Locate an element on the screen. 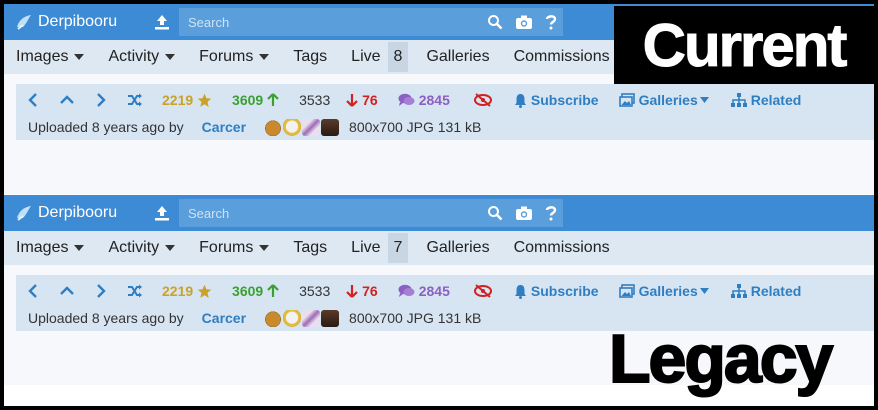 The width and height of the screenshot is (878, 410). sitemap-icon is located at coordinates (738, 291).